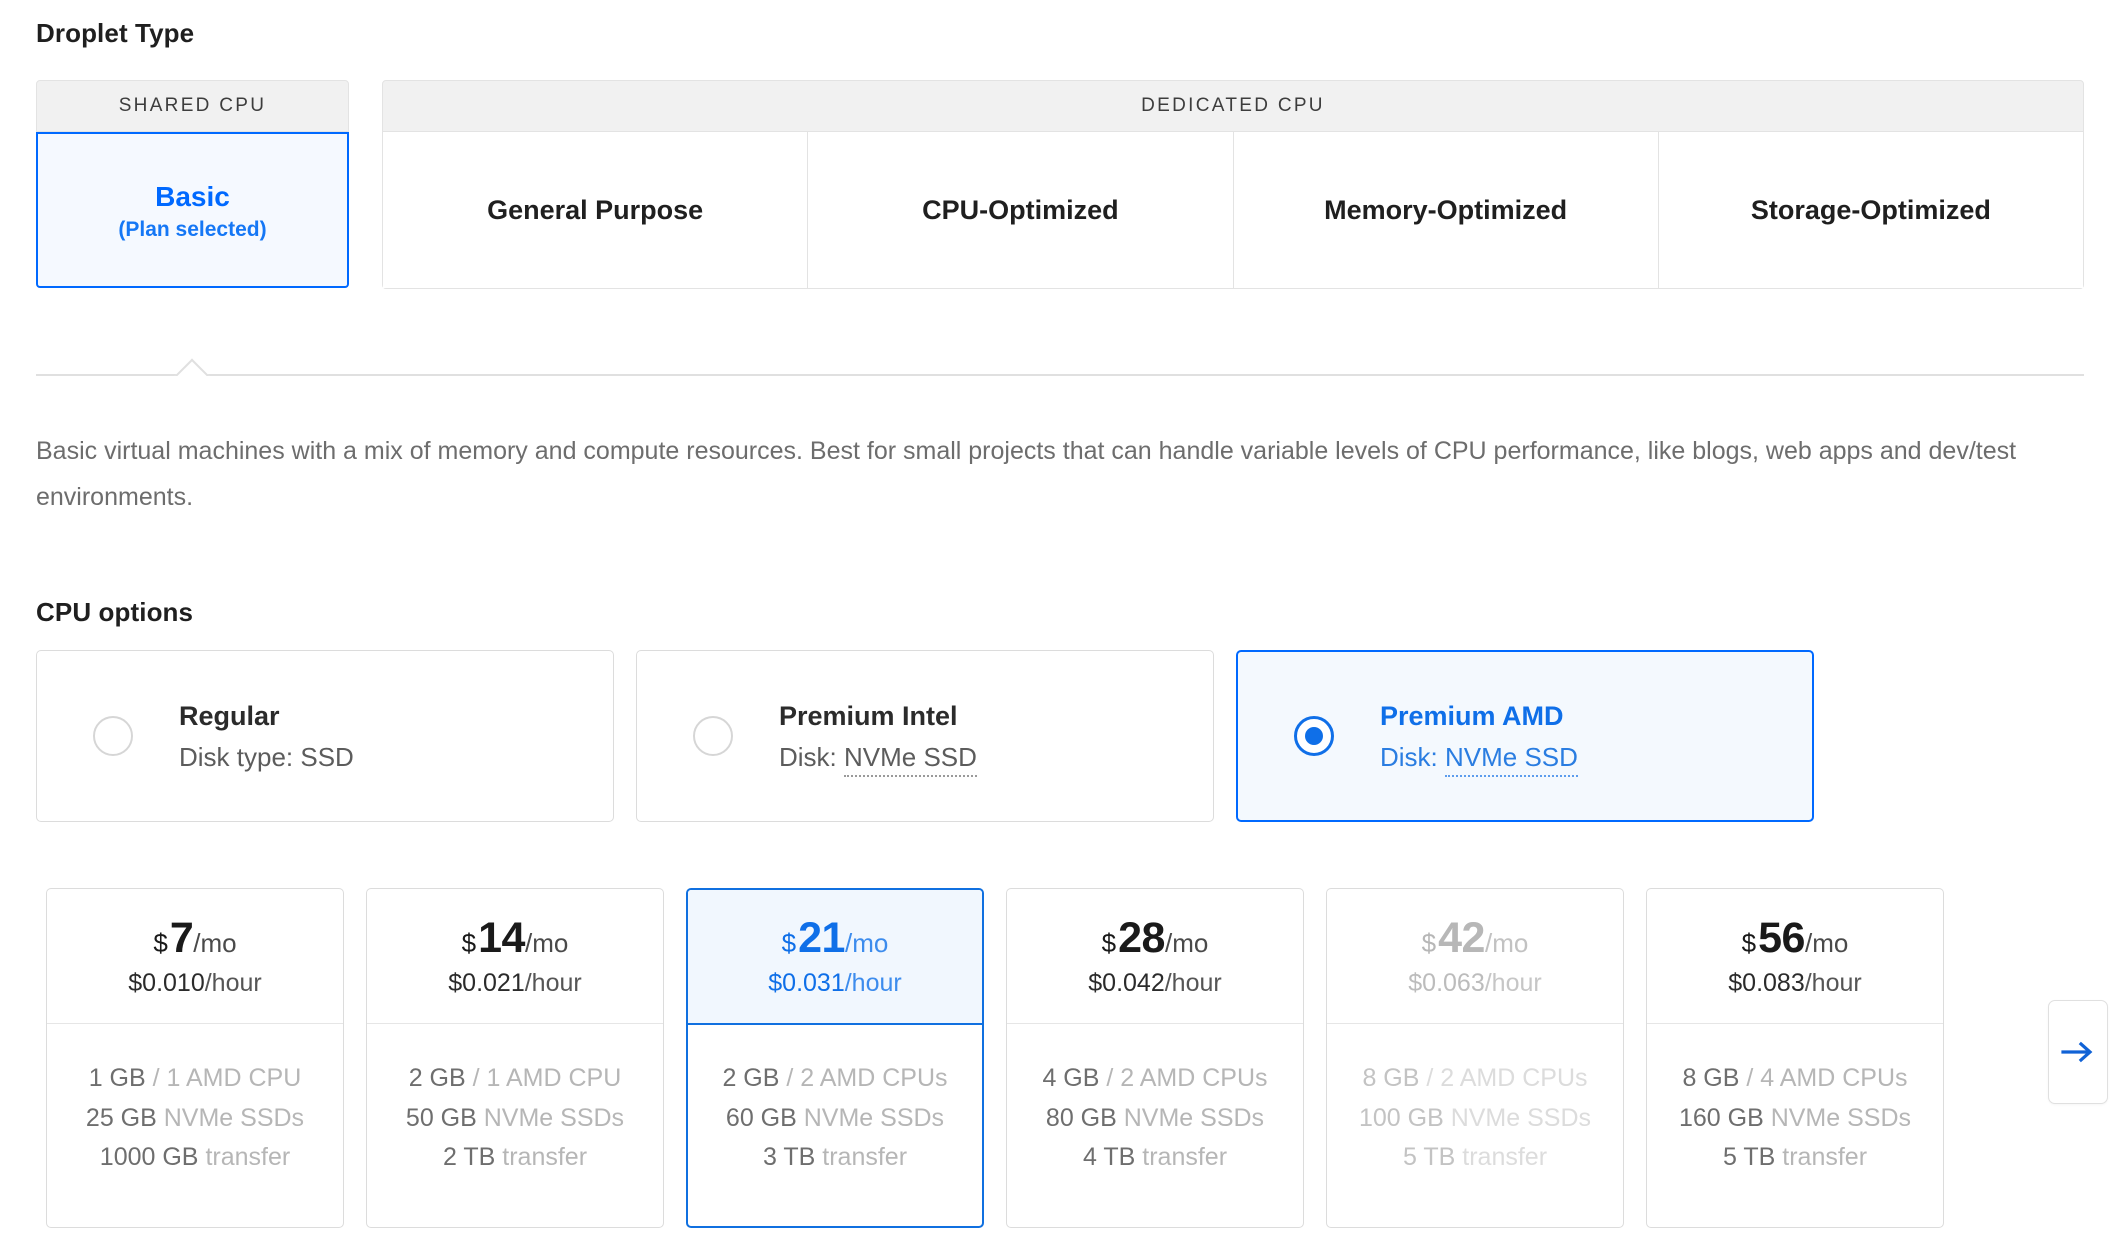 Image resolution: width=2120 pixels, height=1258 pixels. What do you see at coordinates (1870, 210) in the screenshot?
I see `tab-storage-optimized: Storage-Optimized` at bounding box center [1870, 210].